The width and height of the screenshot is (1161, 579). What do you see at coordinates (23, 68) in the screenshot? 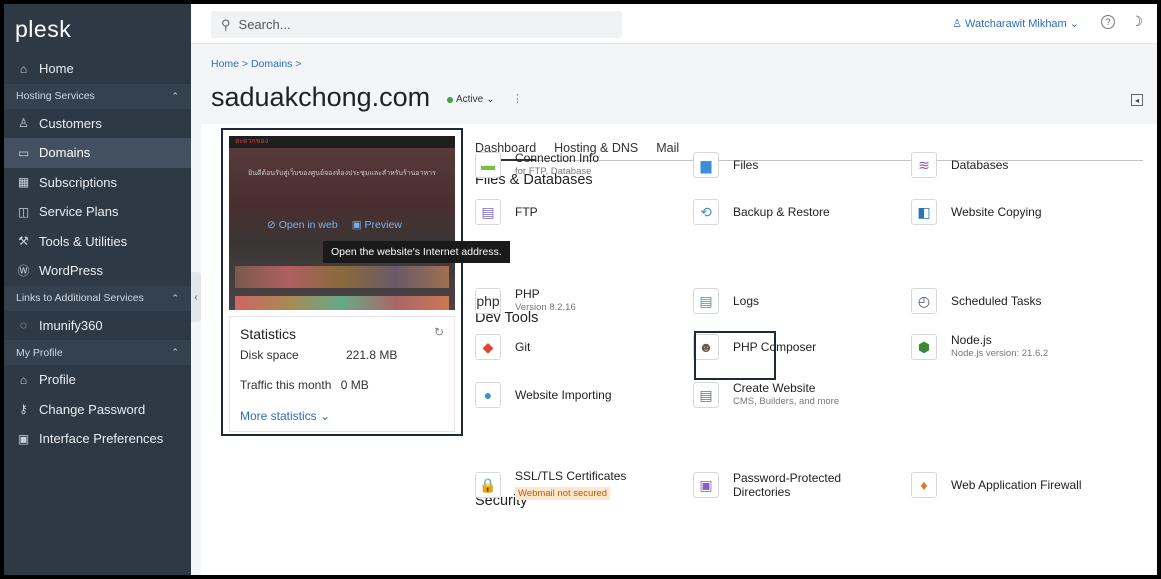
I see `home-icon: ⌂` at bounding box center [23, 68].